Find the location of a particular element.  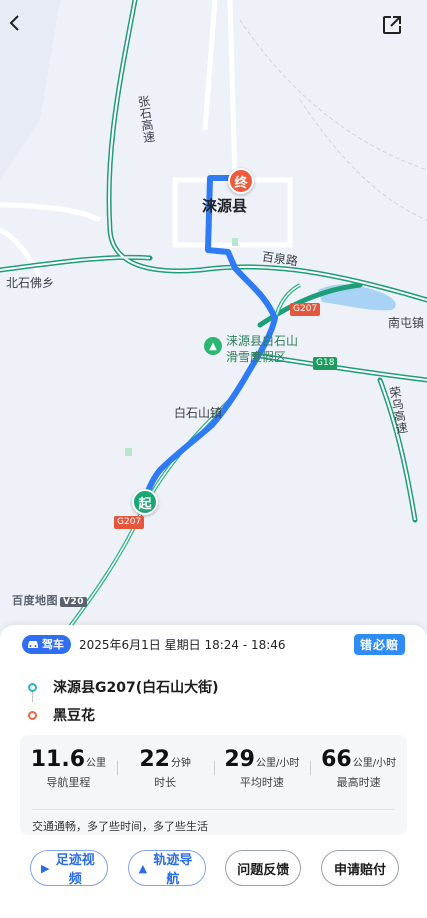

back-button is located at coordinates (23, 31).